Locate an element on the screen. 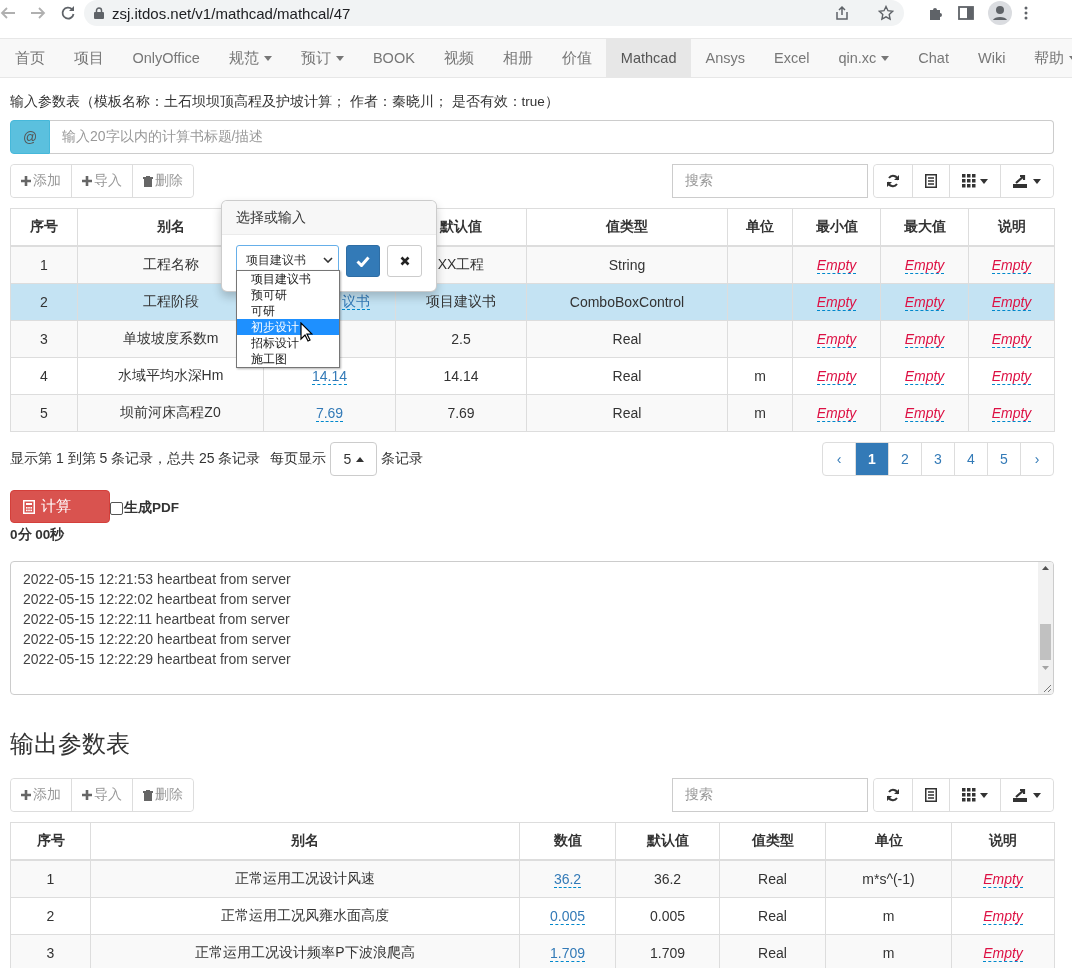  editable-value: 议书 is located at coordinates (356, 301).